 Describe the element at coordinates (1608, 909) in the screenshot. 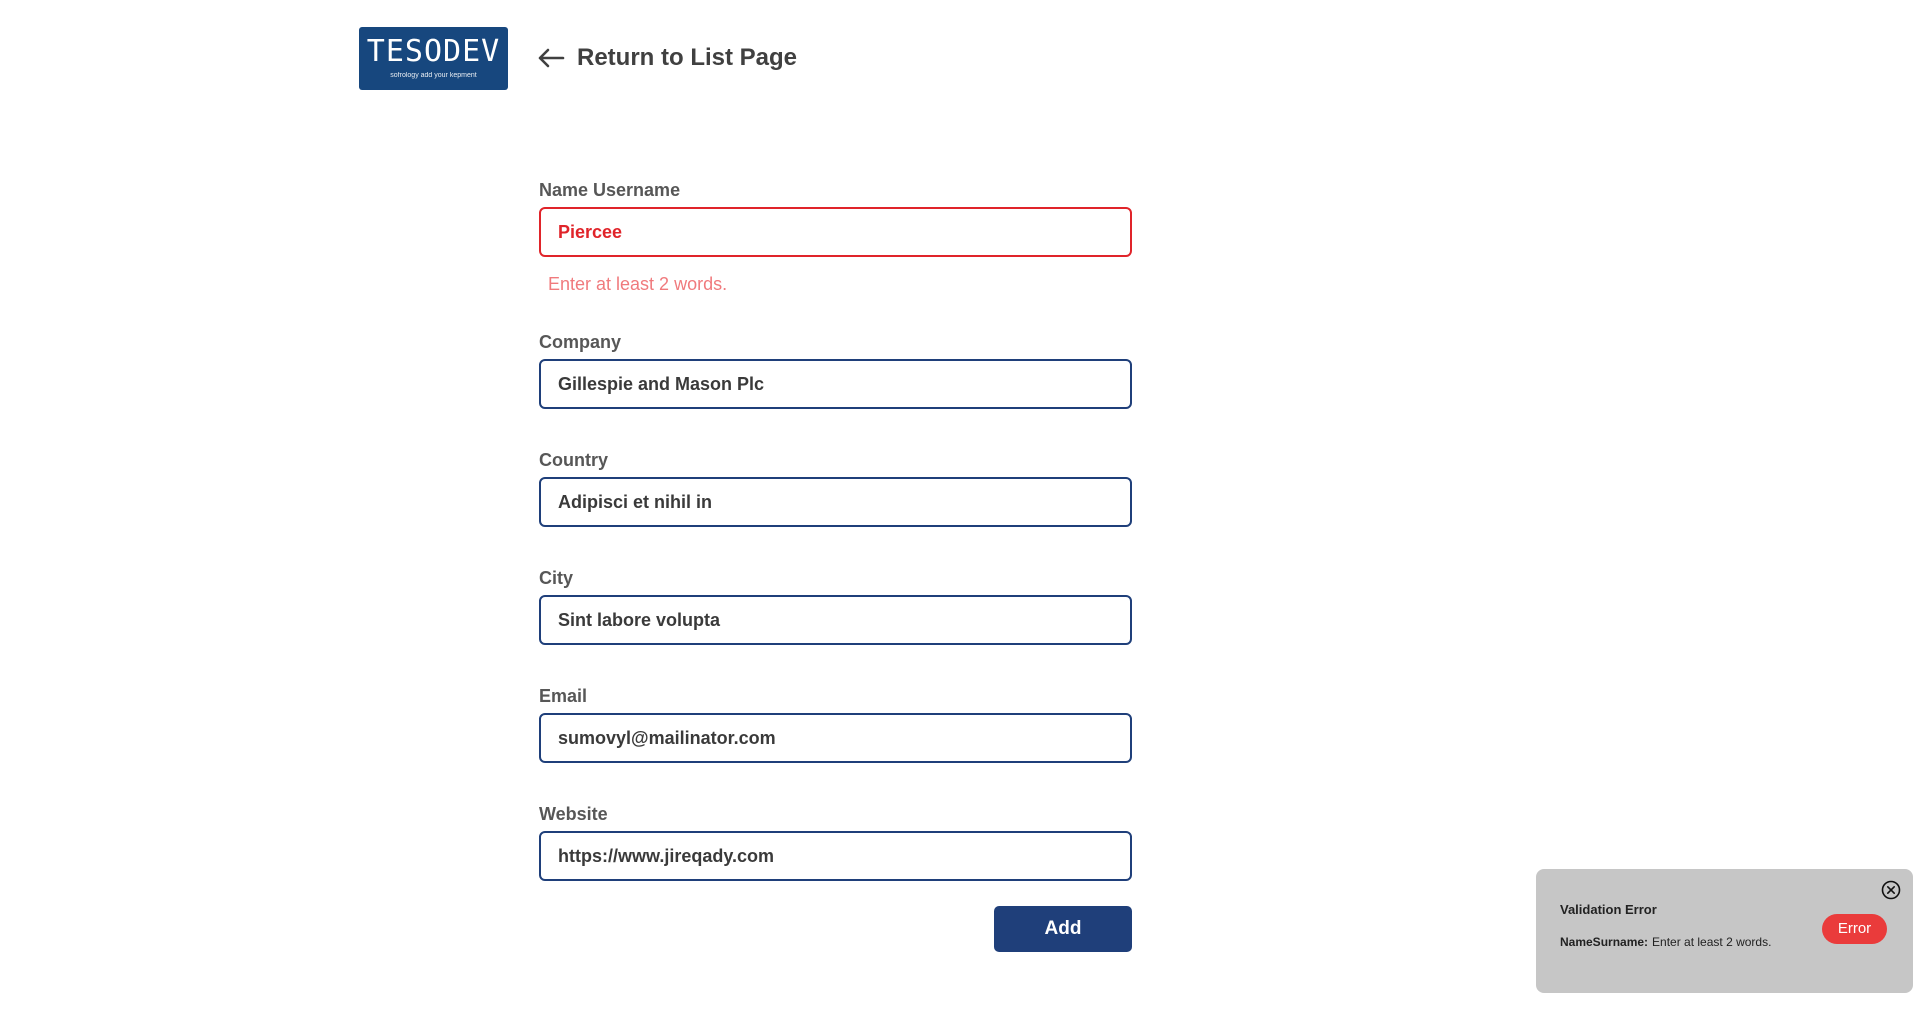

I see `toast-title: Validation Error` at that location.